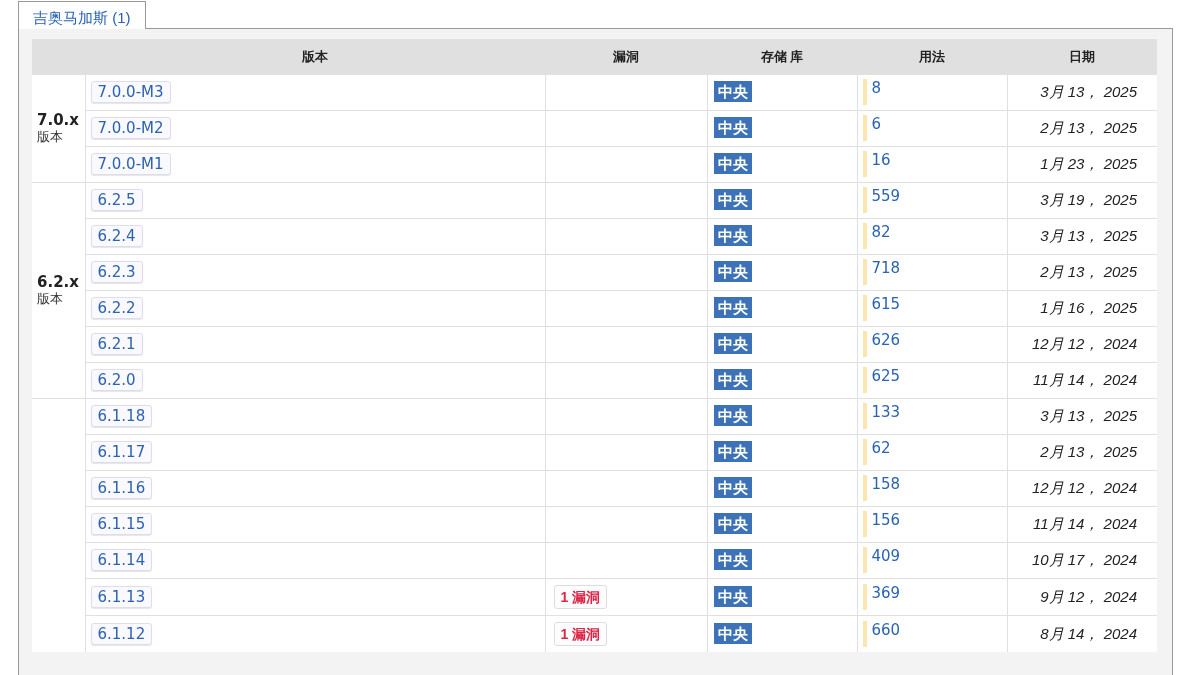 The image size is (1194, 675). Describe the element at coordinates (121, 488) in the screenshot. I see `version-link: 6.1.16` at that location.